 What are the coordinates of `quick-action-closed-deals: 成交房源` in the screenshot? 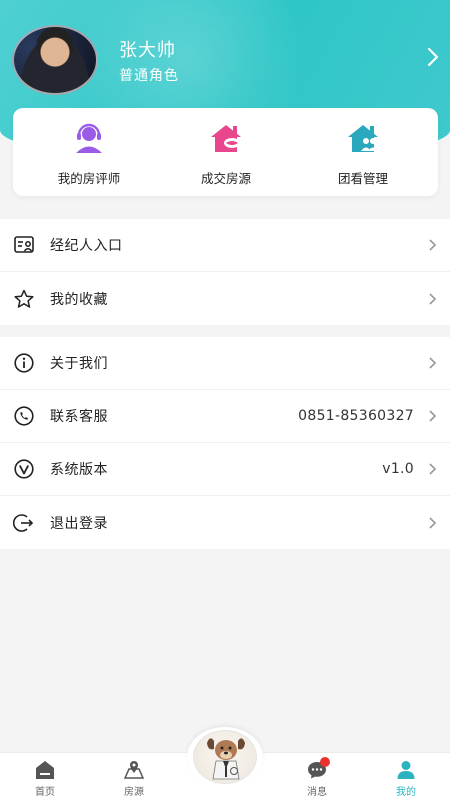 It's located at (226, 154).